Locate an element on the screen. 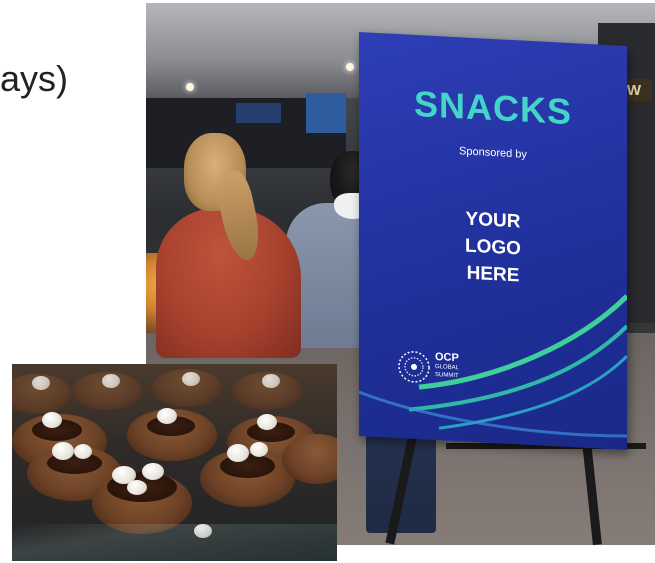  ocp-brand: OCP GLOBAL SUMMIT is located at coordinates (452, 370).